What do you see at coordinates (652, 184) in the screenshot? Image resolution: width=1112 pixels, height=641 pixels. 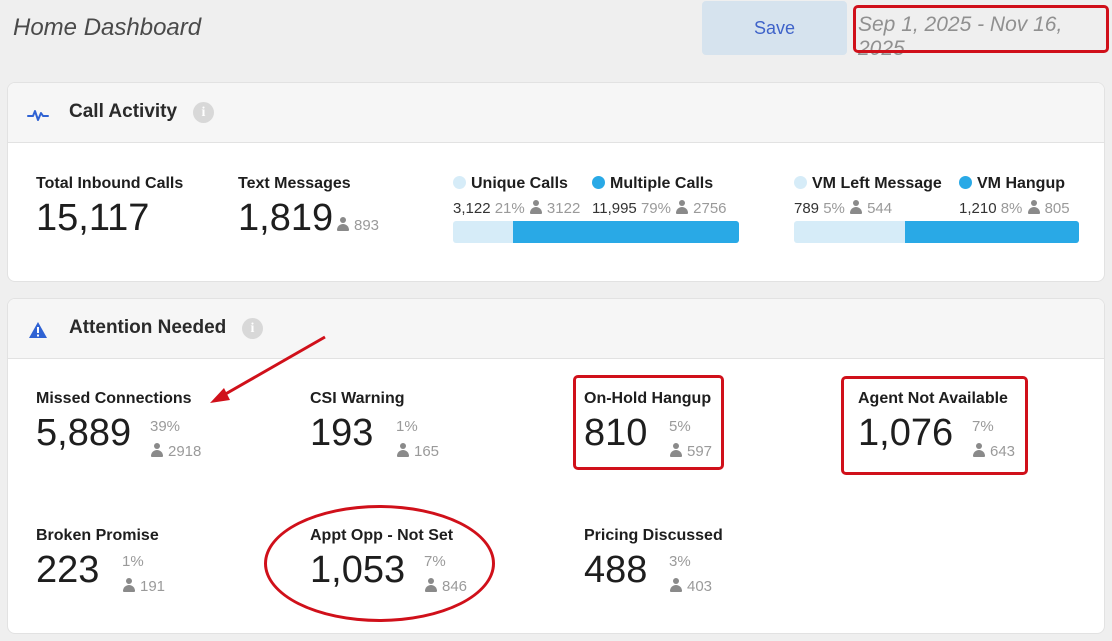 I see `legend-multiple-calls: Multiple Calls` at bounding box center [652, 184].